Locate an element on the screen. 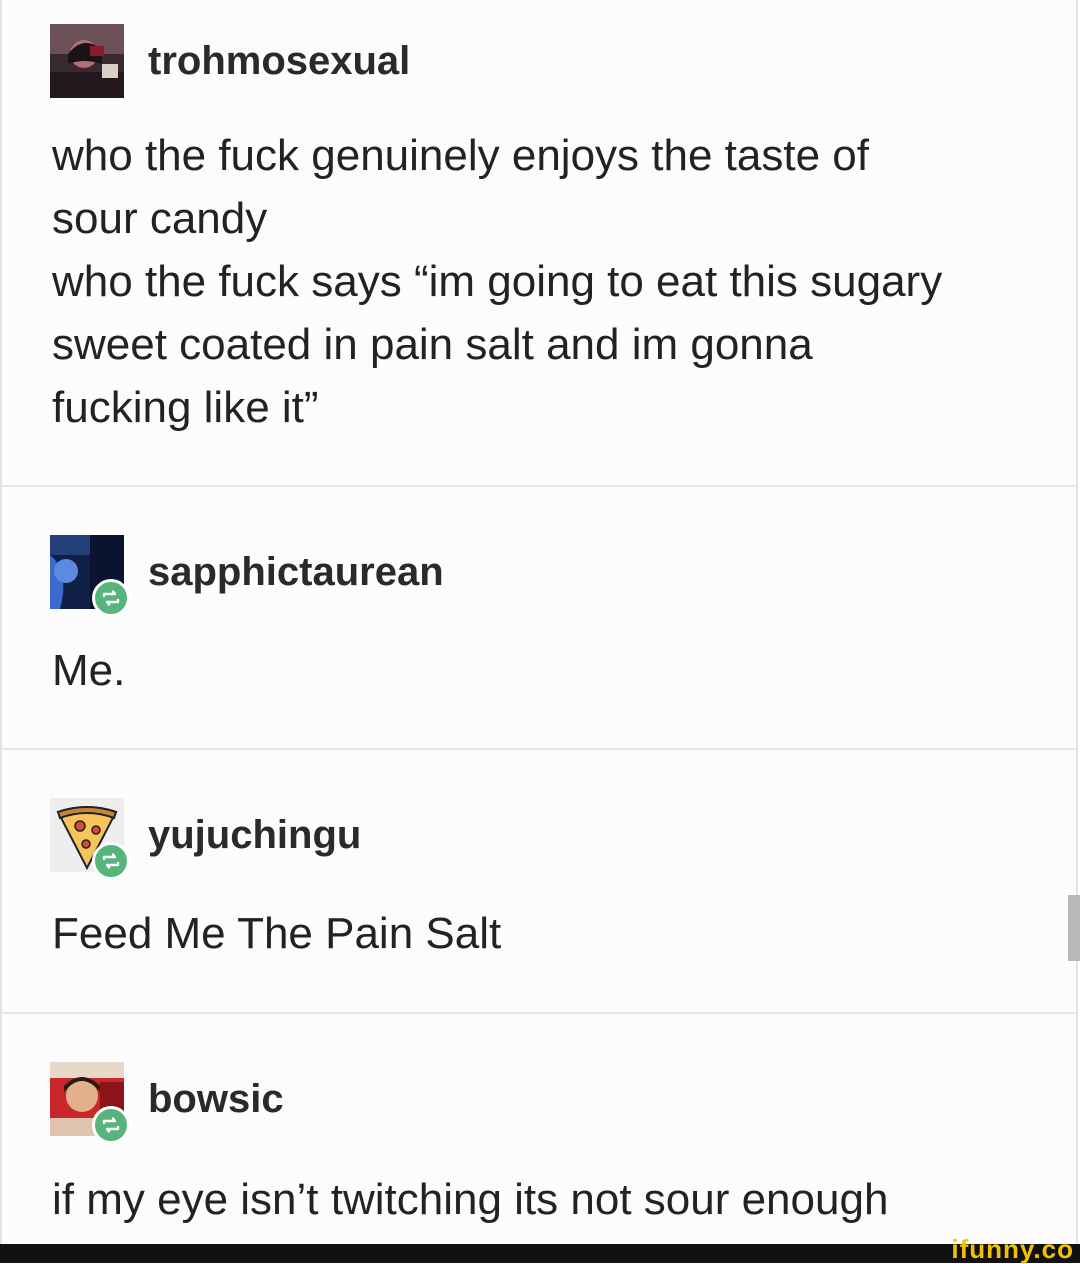  username: trohmosexual is located at coordinates (279, 61).